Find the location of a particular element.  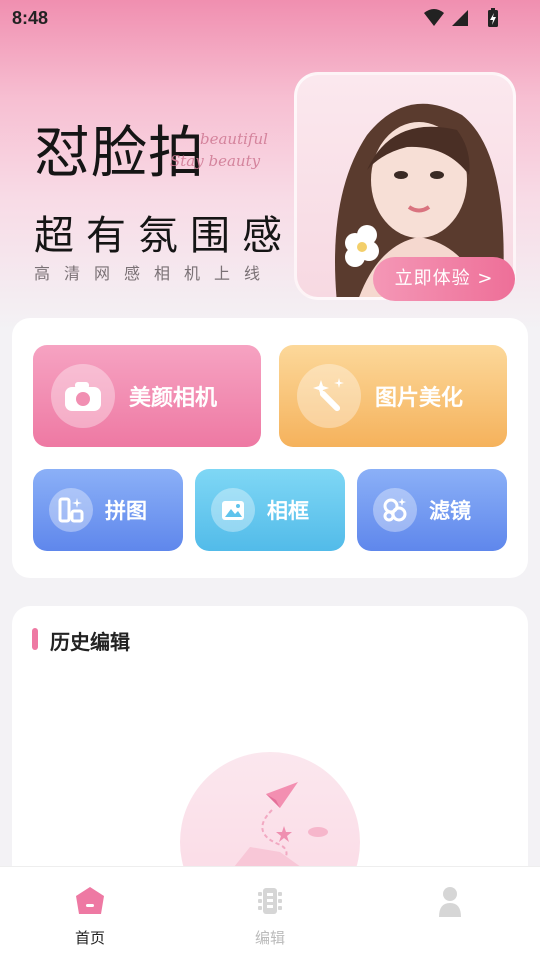

beauty-camera-label: 美颜相机 is located at coordinates (173, 398).